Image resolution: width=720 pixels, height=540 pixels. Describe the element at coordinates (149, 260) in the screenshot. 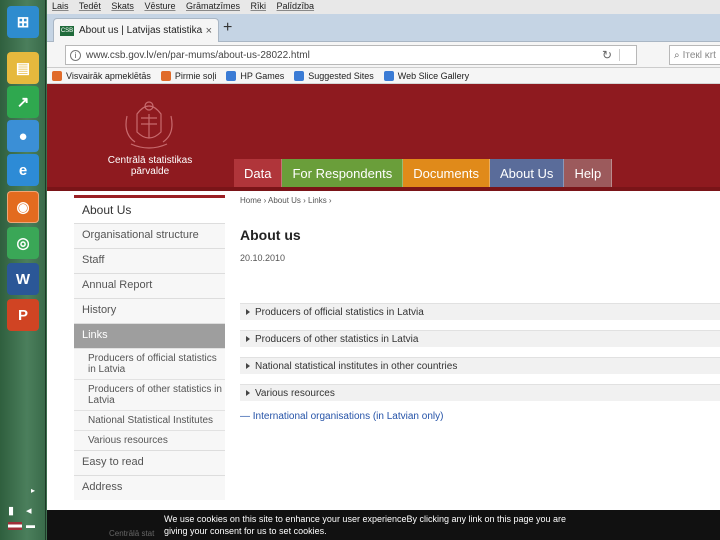

I see `sidebar-item-staff: Staff` at that location.